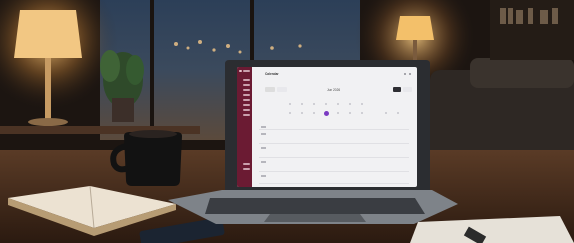 The image size is (574, 243). What do you see at coordinates (272, 74) in the screenshot?
I see `page-title: Calendar` at bounding box center [272, 74].